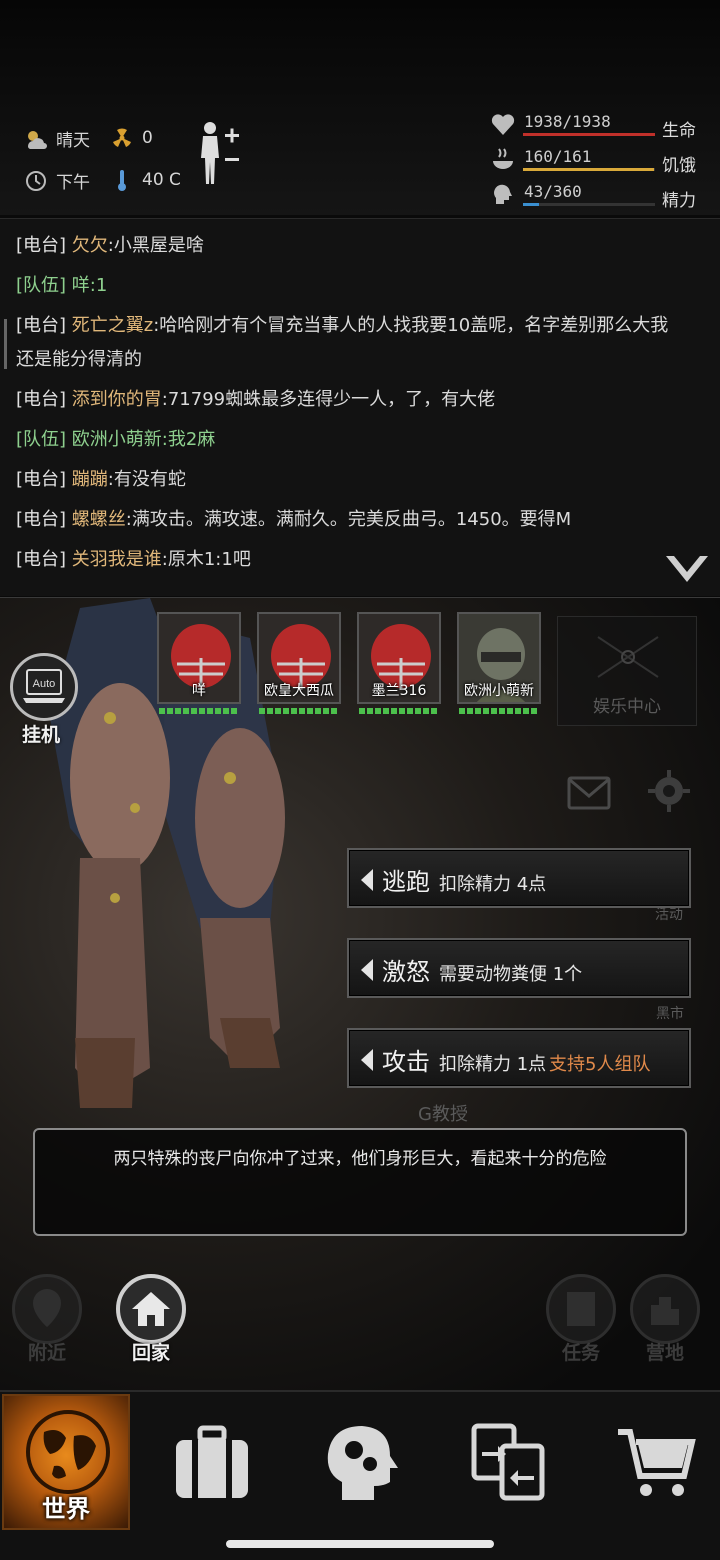 The width and height of the screenshot is (720, 1560). I want to click on svg-text: Auto, so click(44, 684).